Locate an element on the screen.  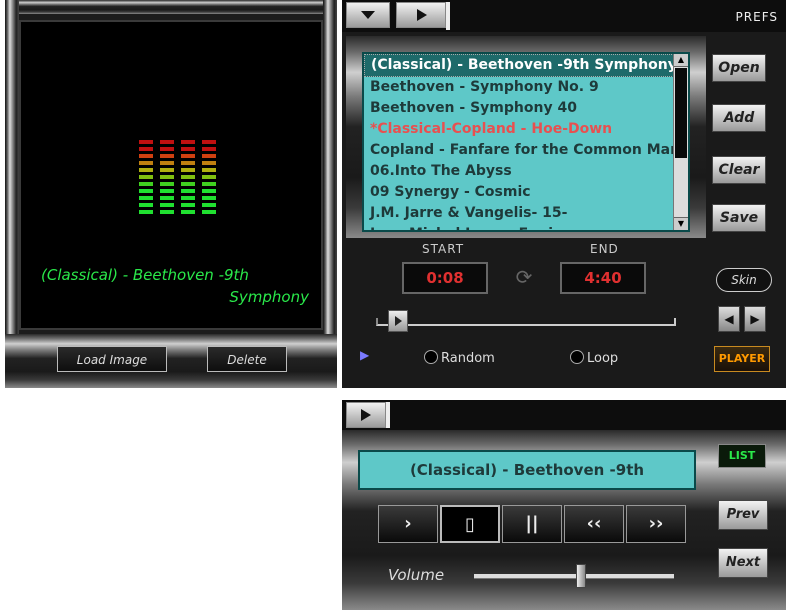
scroll-down-icon: ▼ is located at coordinates (681, 223).